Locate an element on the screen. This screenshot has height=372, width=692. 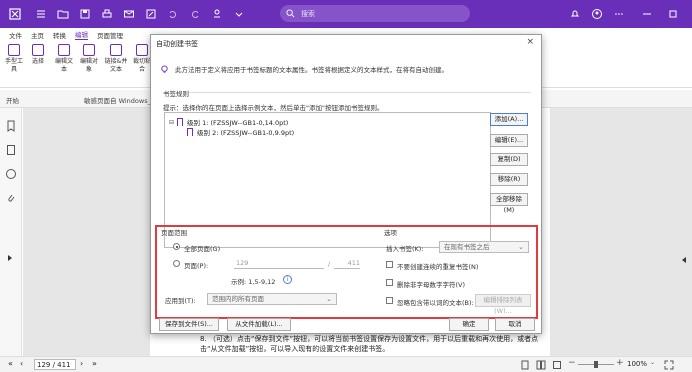
link-merge-label: 链接&并文本 is located at coordinates (116, 65).